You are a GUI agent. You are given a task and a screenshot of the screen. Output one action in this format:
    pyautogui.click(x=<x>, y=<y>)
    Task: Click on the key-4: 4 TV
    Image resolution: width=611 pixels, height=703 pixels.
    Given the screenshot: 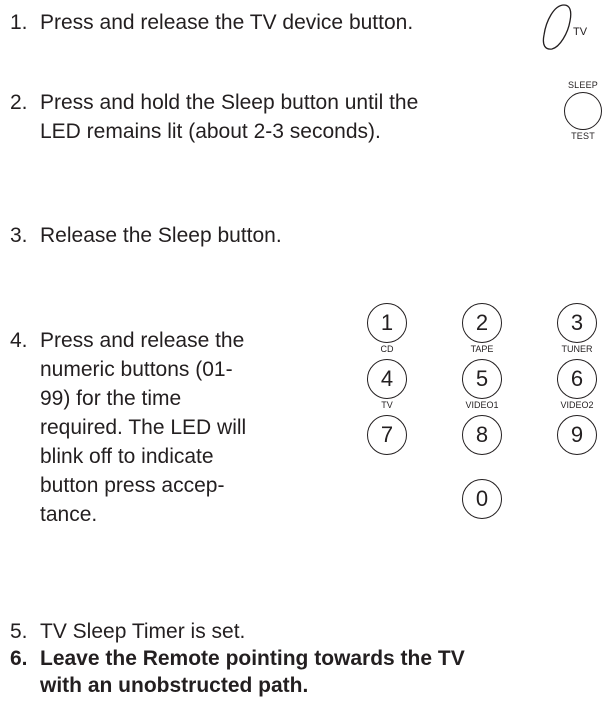 What is the action you would take?
    pyautogui.click(x=387, y=384)
    